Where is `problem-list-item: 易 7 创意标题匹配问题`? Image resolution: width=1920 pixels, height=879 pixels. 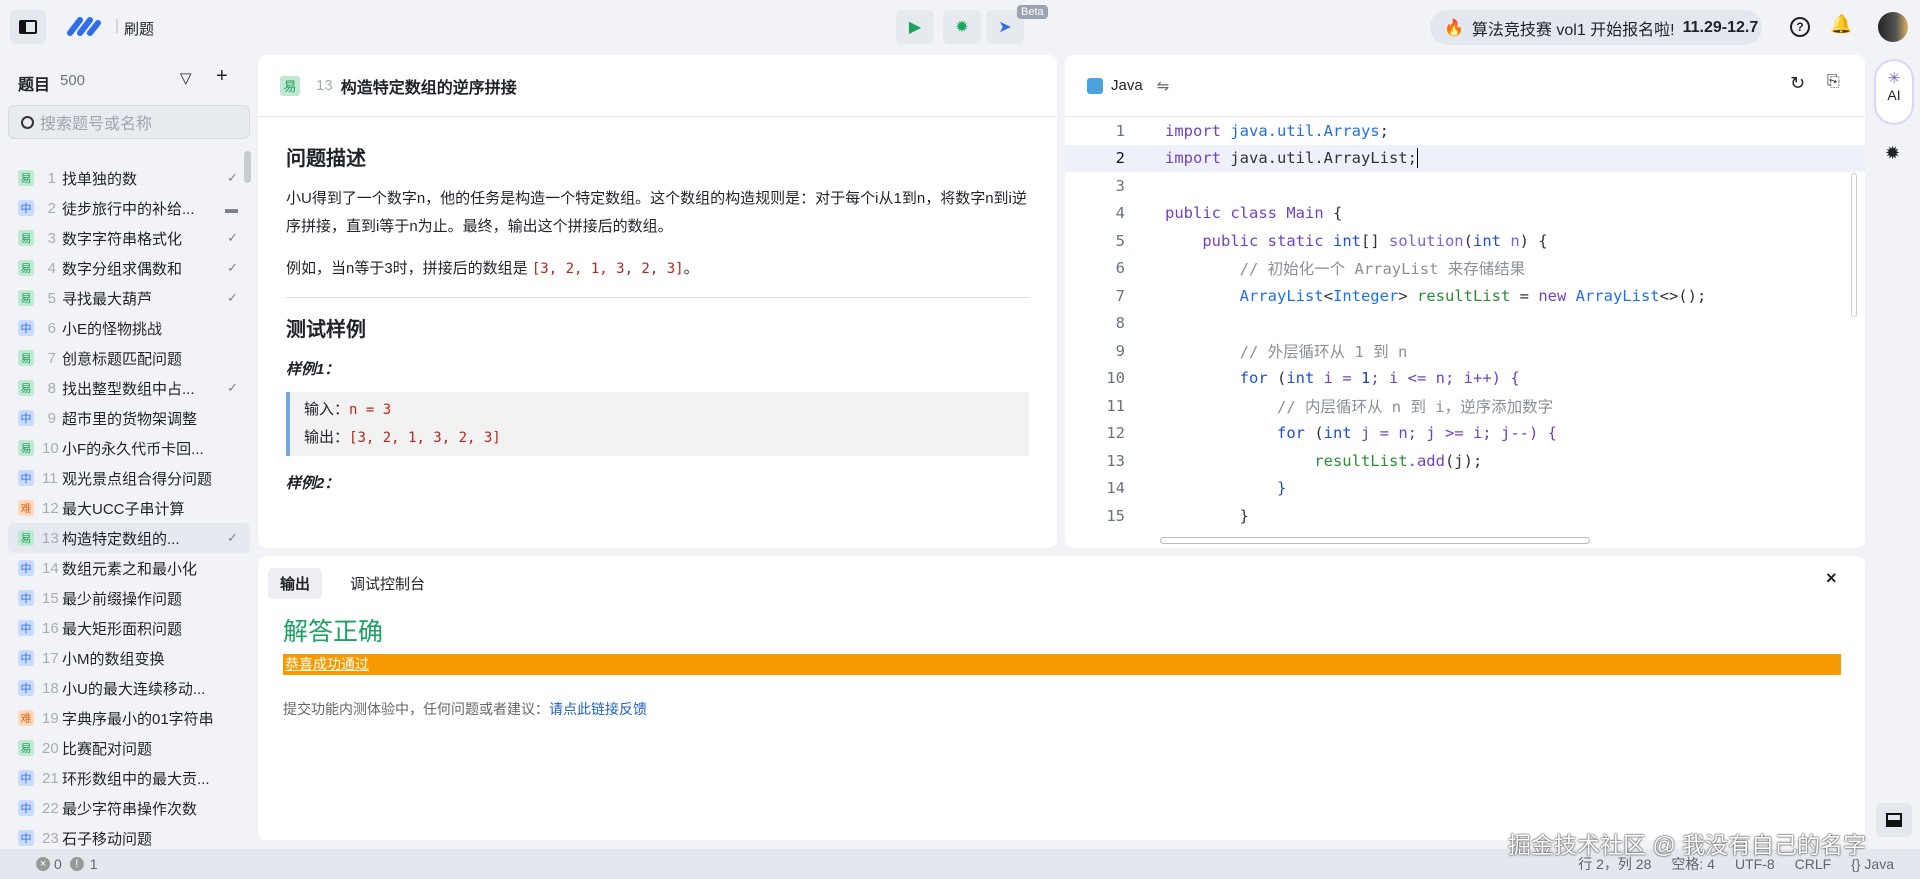
problem-list-item: 易 7 创意标题匹配问题 is located at coordinates (129, 358).